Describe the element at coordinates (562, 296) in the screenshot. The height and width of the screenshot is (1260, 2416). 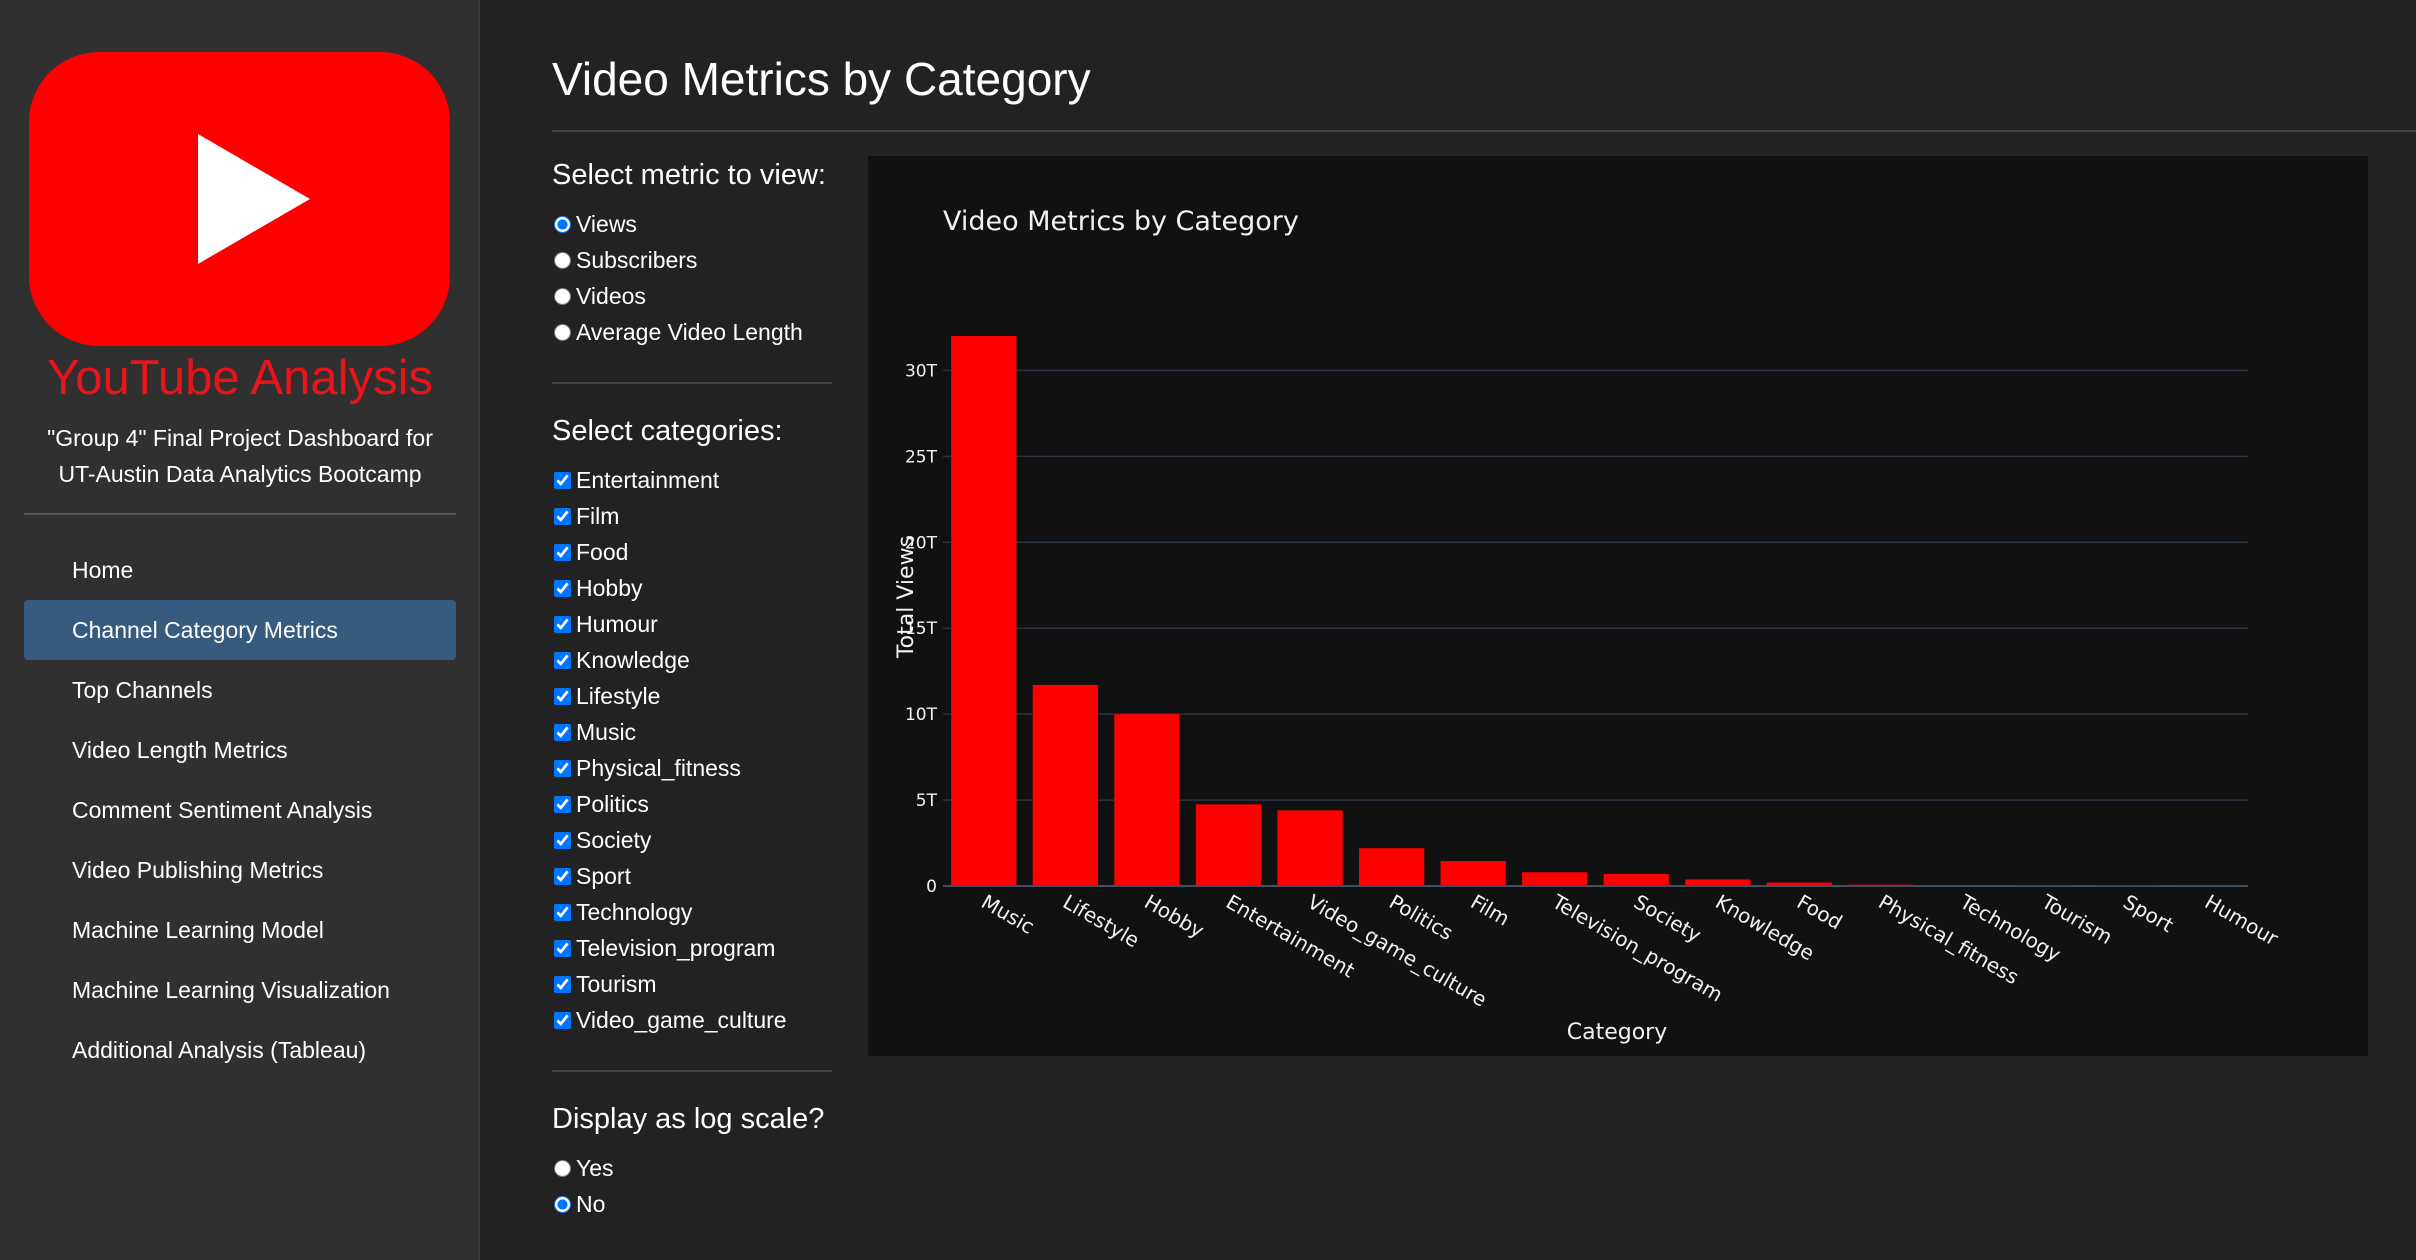
I see `metric-radio-videos` at that location.